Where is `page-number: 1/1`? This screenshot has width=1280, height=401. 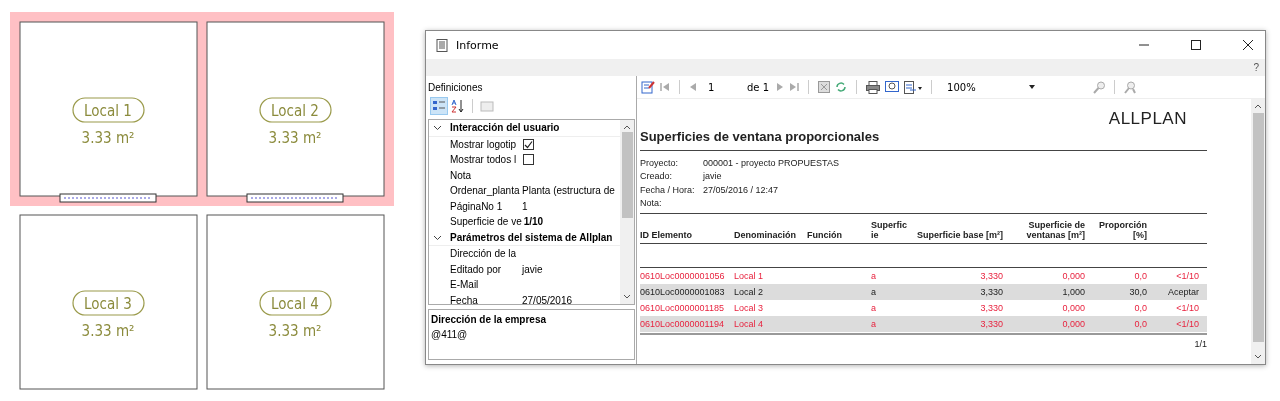
page-number: 1/1 is located at coordinates (1200, 343).